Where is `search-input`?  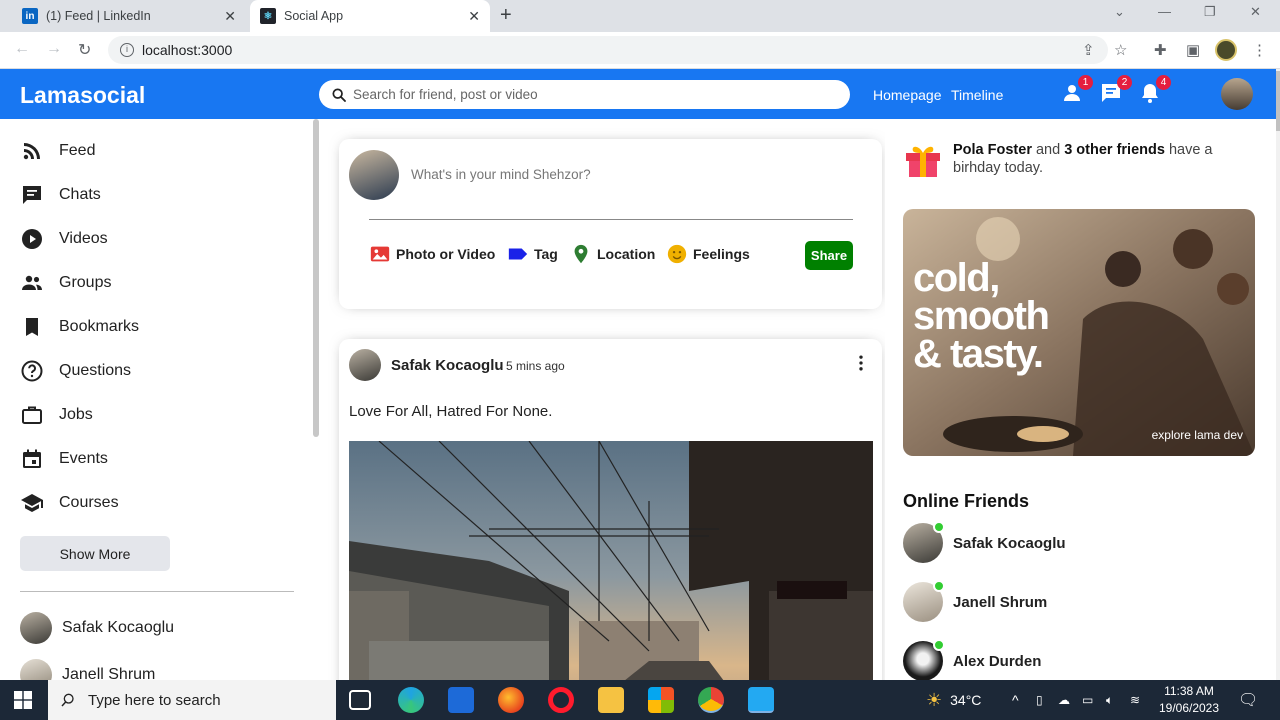 search-input is located at coordinates (593, 94).